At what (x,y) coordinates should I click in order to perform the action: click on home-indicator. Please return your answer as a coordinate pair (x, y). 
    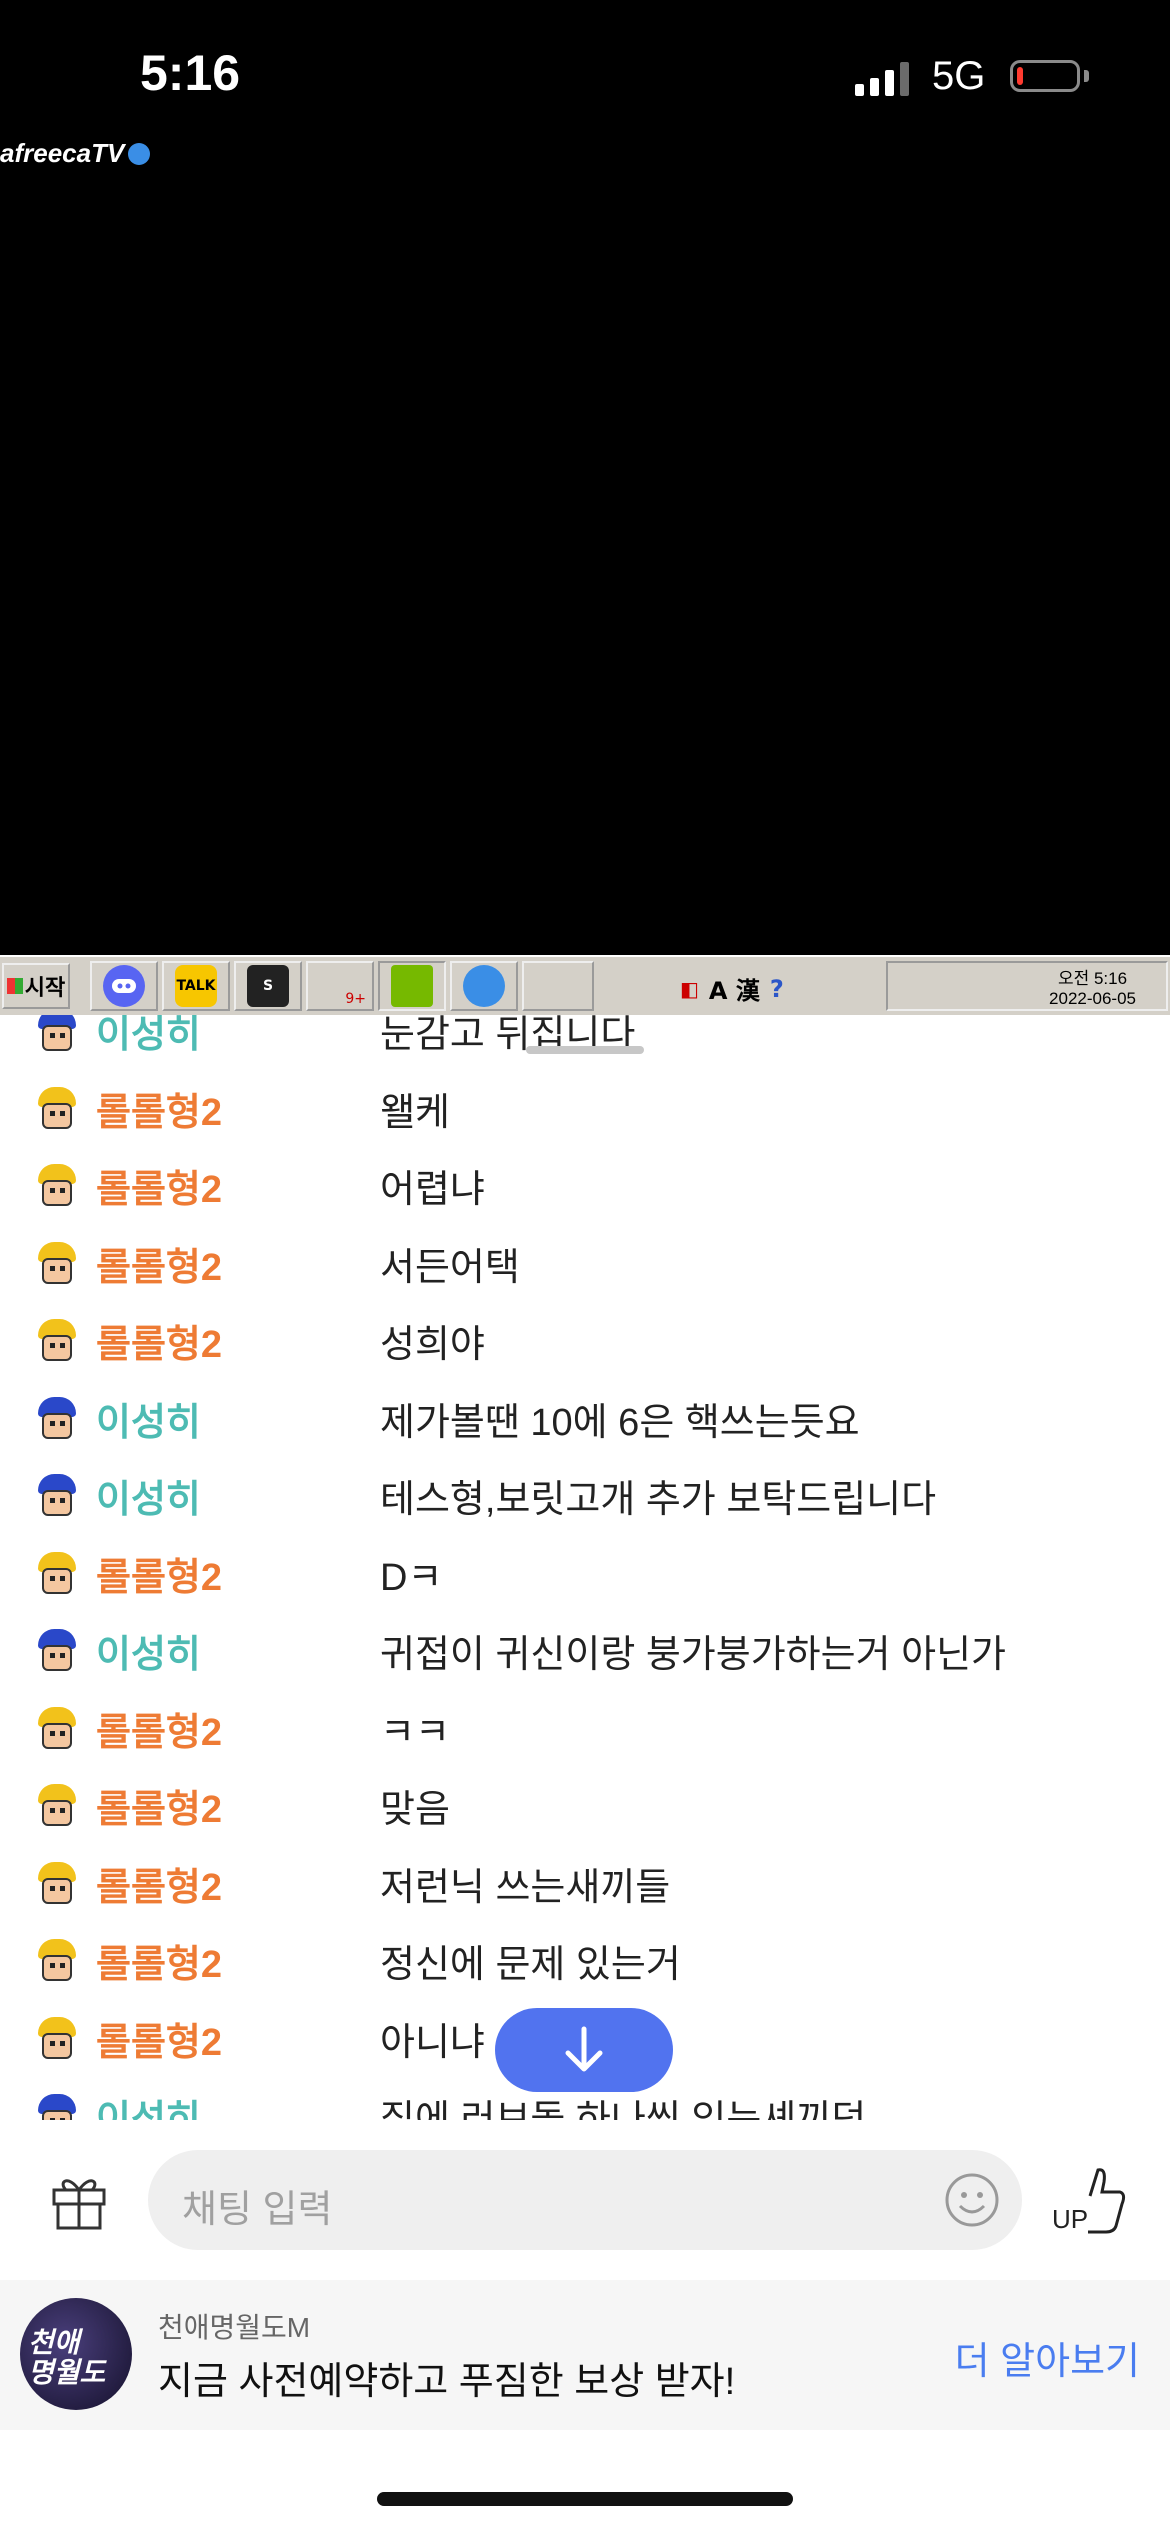
    Looking at the image, I should click on (585, 2499).